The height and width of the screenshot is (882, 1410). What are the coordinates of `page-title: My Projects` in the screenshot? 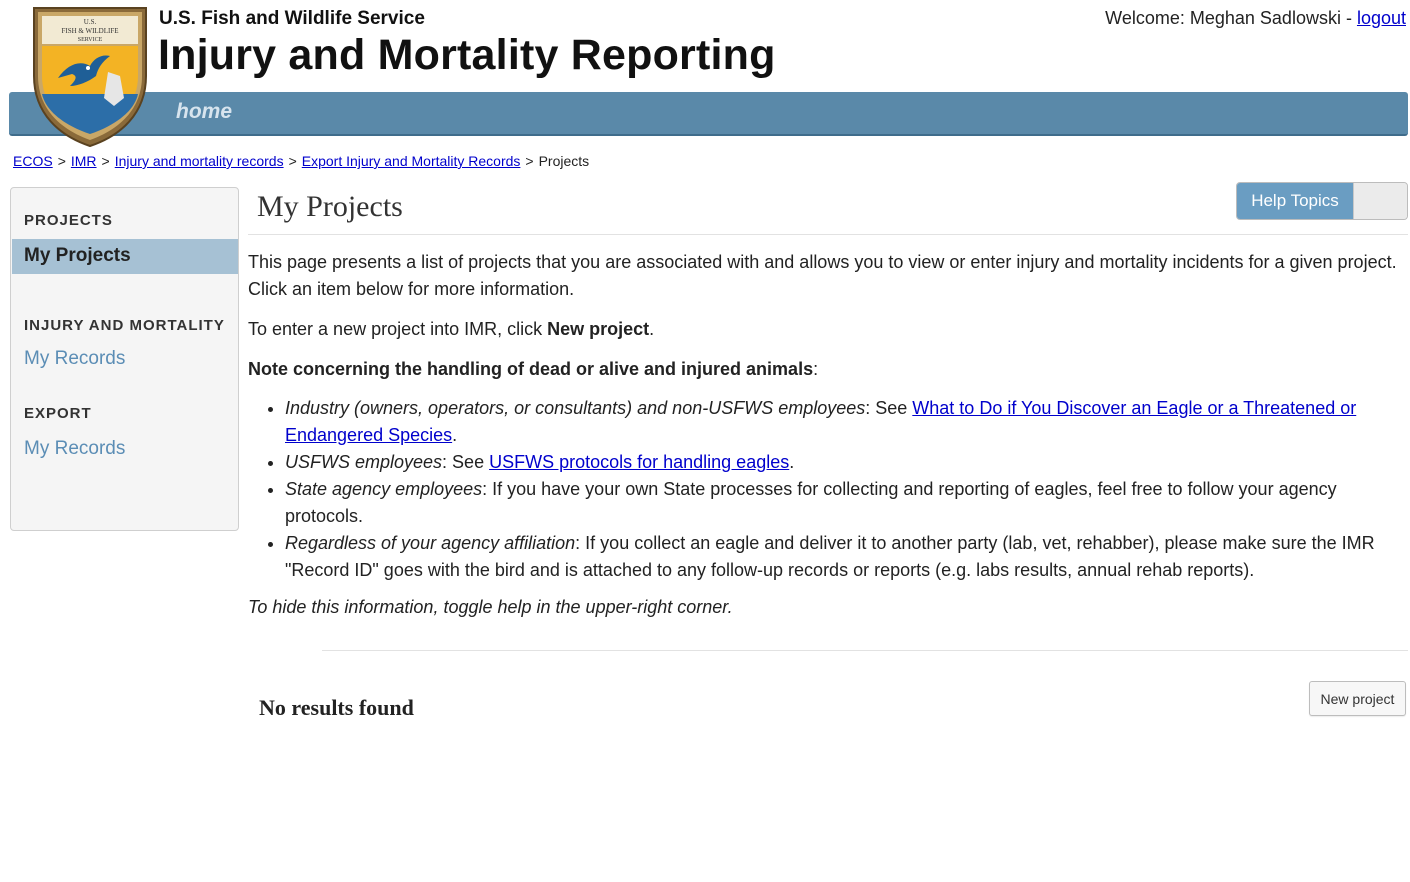 It's located at (330, 206).